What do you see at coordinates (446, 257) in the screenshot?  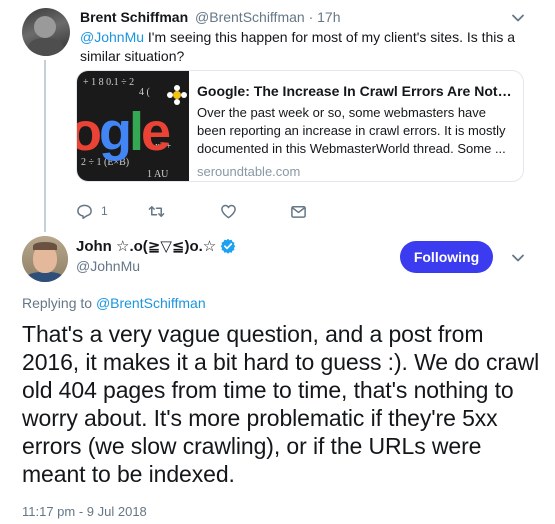 I see `following-button: Following` at bounding box center [446, 257].